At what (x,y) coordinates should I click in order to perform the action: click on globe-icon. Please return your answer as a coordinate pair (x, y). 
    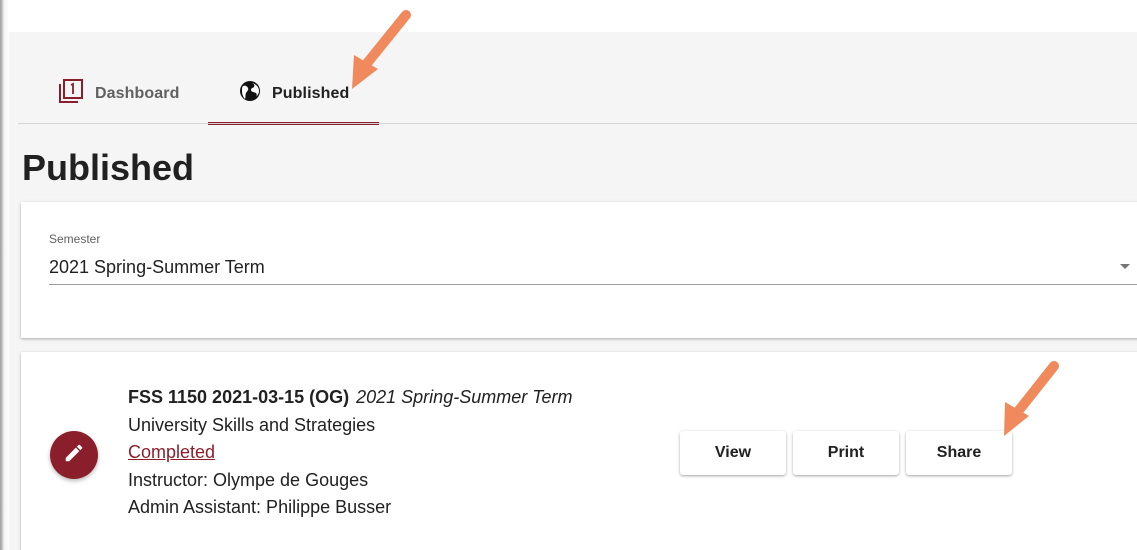
    Looking at the image, I should click on (250, 93).